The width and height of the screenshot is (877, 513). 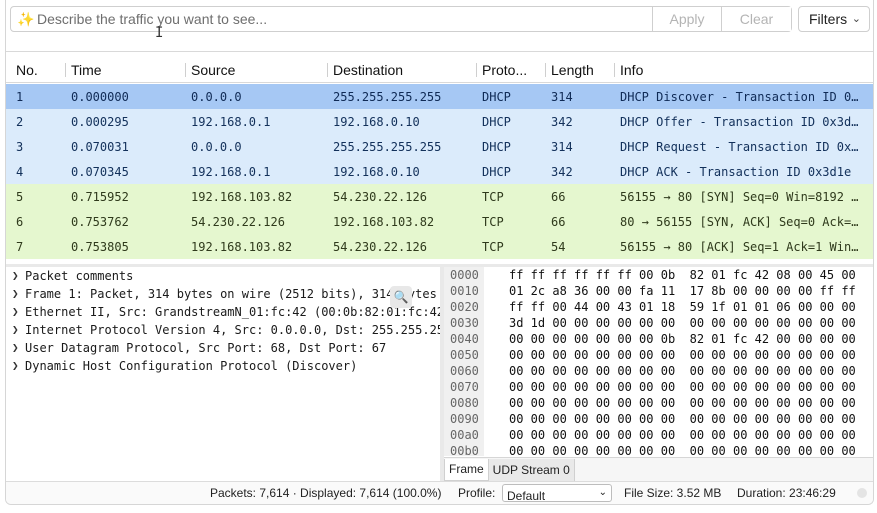 I want to click on column-header-label: Length, so click(x=572, y=70).